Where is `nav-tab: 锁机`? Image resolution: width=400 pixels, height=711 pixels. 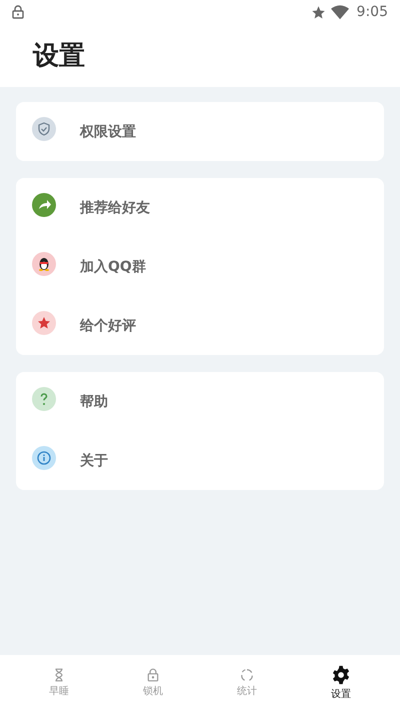
nav-tab: 锁机 is located at coordinates (153, 683).